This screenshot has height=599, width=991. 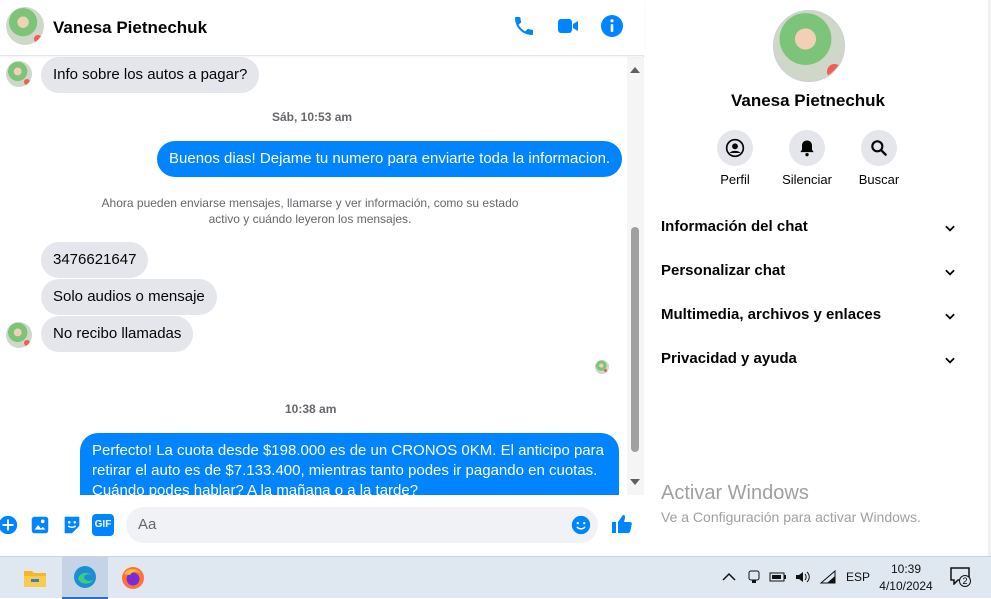 I want to click on plus-icon, so click(x=9, y=525).